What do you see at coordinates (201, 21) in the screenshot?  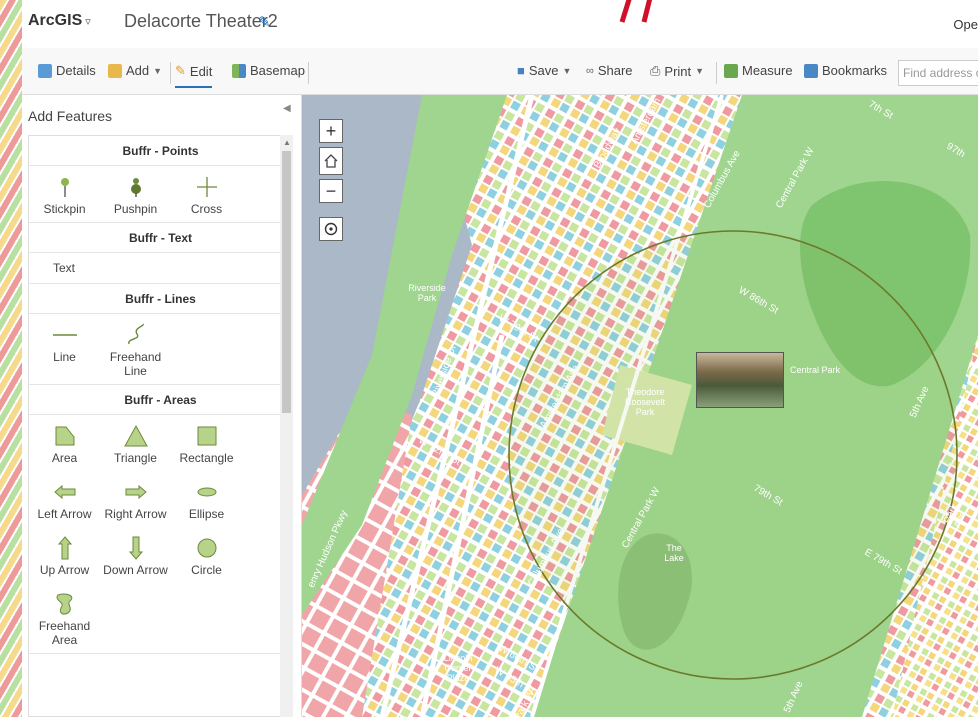 I see `map-title: Delacorte Theater2` at bounding box center [201, 21].